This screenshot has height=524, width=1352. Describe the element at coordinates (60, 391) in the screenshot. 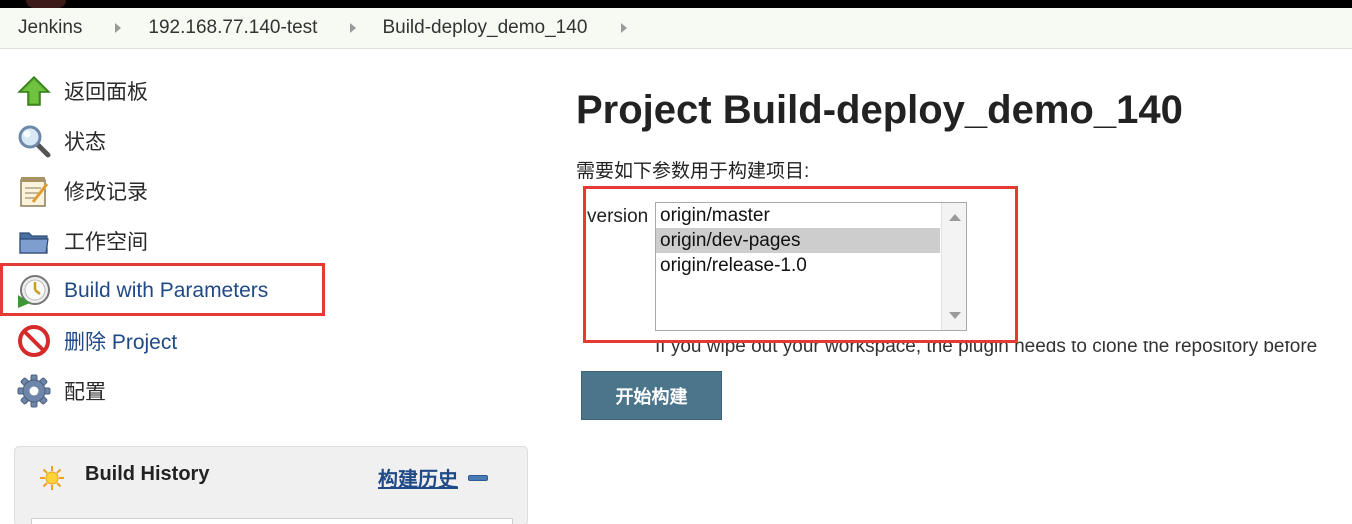

I see `sidebar-item-configure: 配置` at that location.